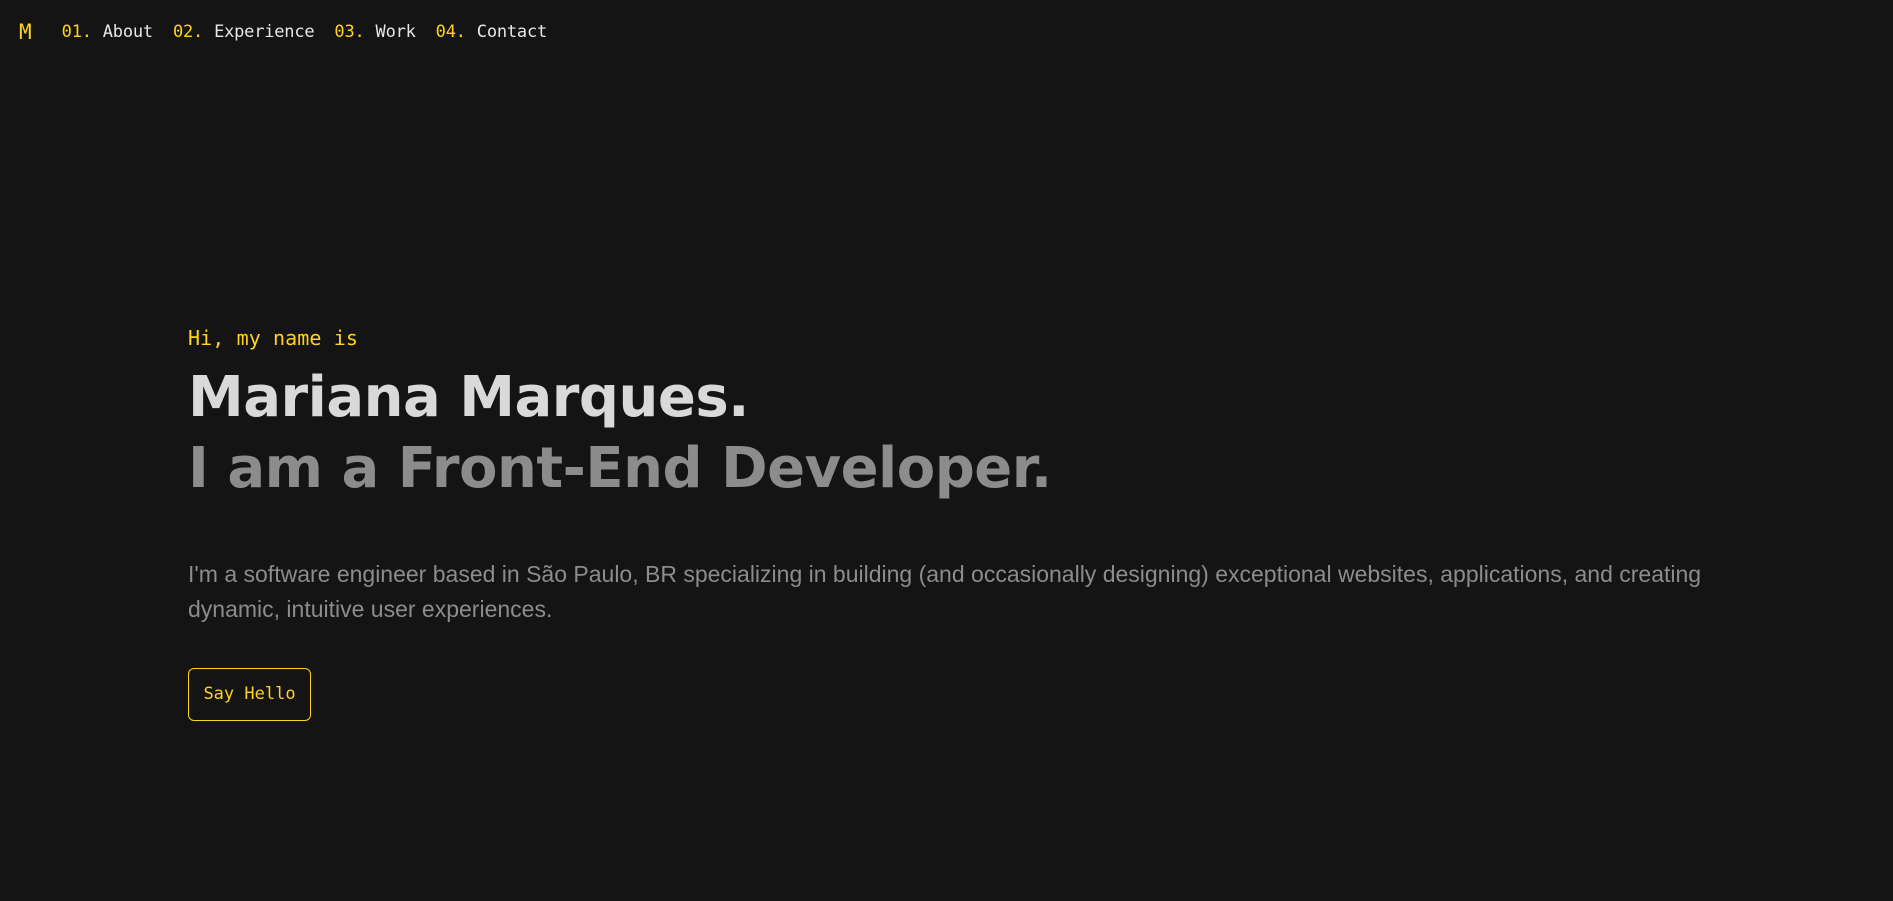 The image size is (1893, 901). I want to click on nav-item-contact: 04. Contact, so click(491, 32).